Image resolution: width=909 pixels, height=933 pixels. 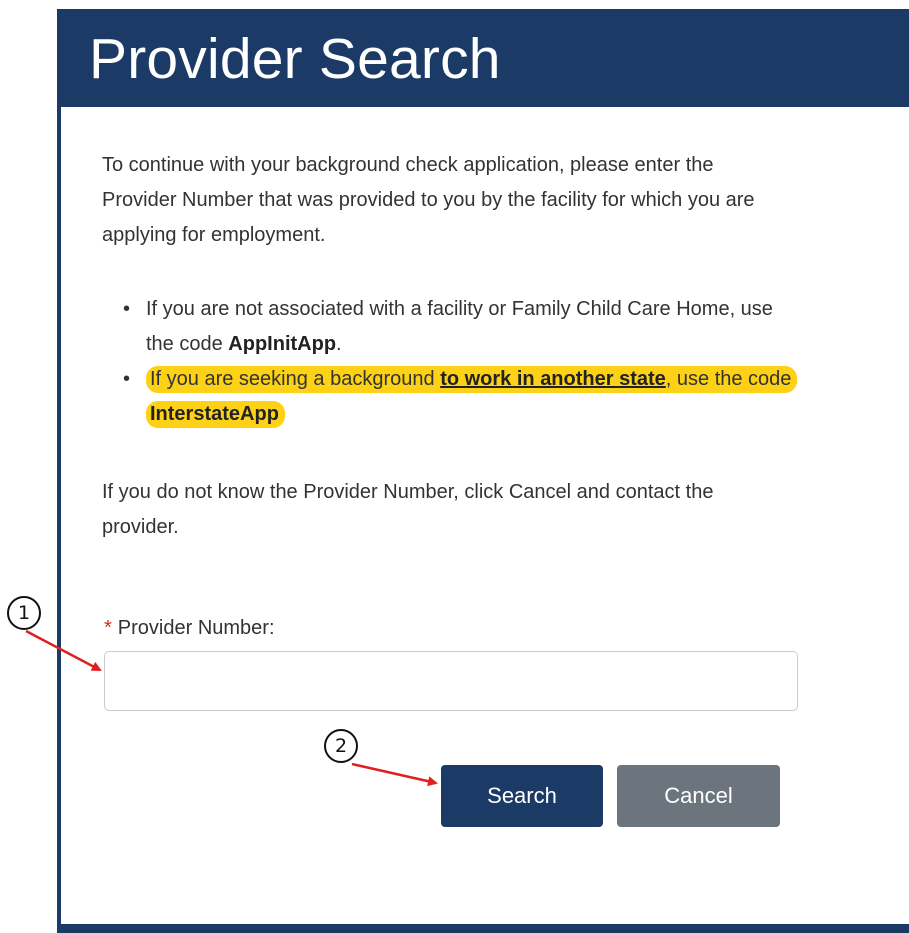 What do you see at coordinates (214, 414) in the screenshot?
I see `code-interstateapp: InterstateApp` at bounding box center [214, 414].